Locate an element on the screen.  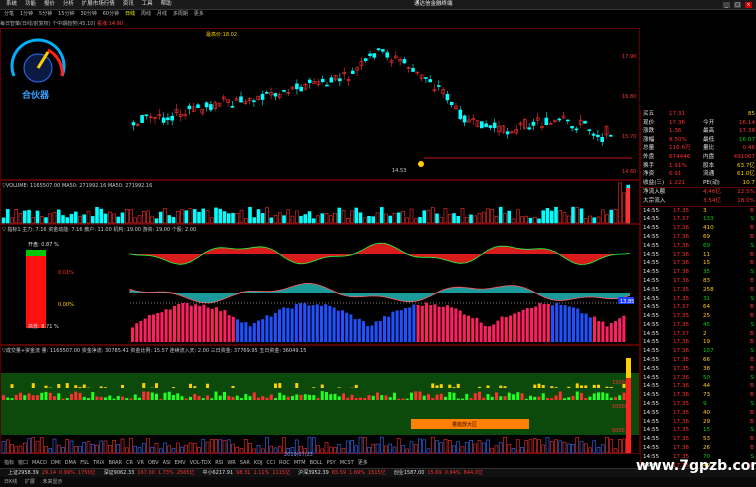
menu-analysis: 分析 is located at coordinates (68, 4).